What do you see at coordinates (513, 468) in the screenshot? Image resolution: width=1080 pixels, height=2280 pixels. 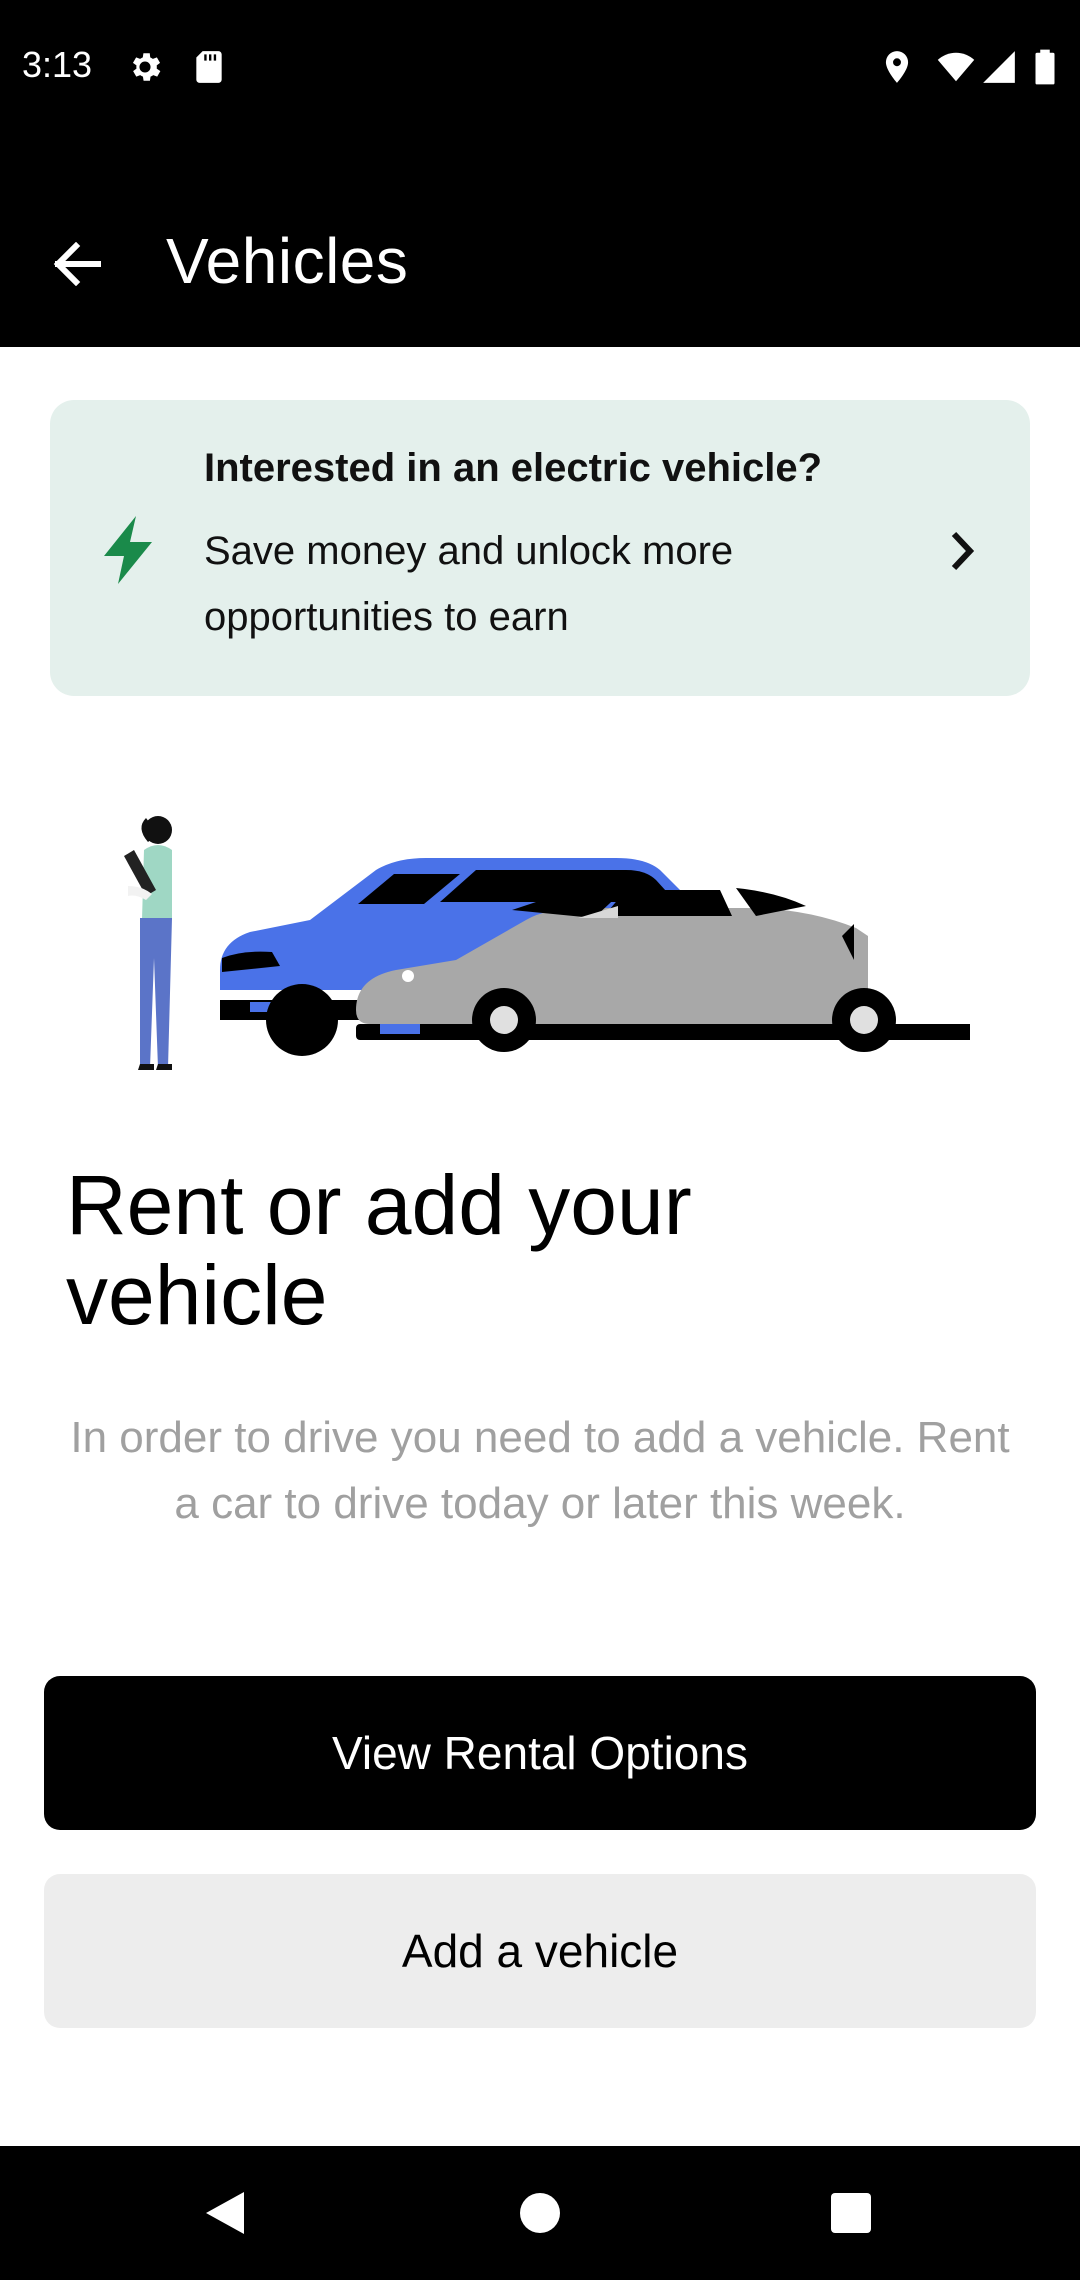 I see `ev-banner-title: Interested in an electric vehicle?` at bounding box center [513, 468].